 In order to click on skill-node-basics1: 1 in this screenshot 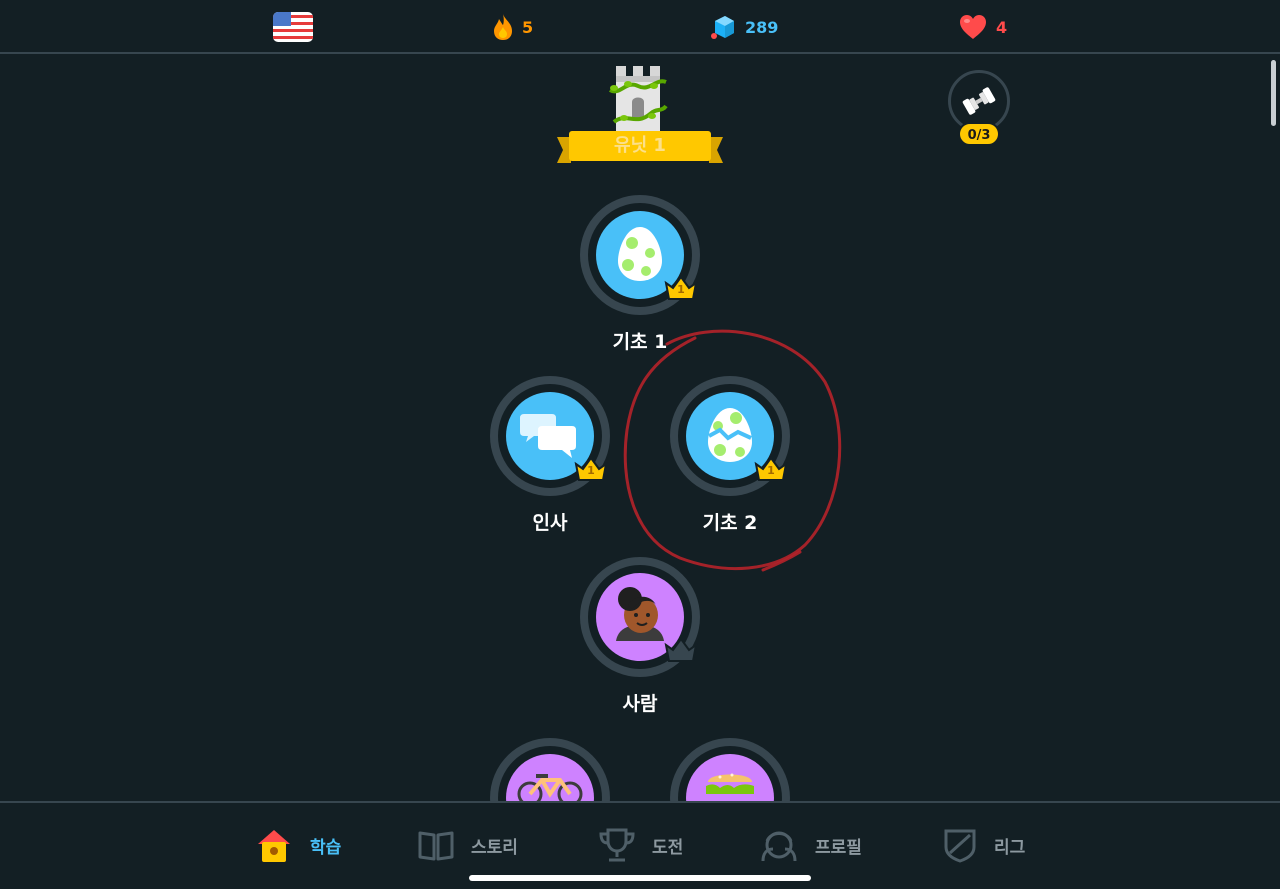, I will do `click(640, 255)`.